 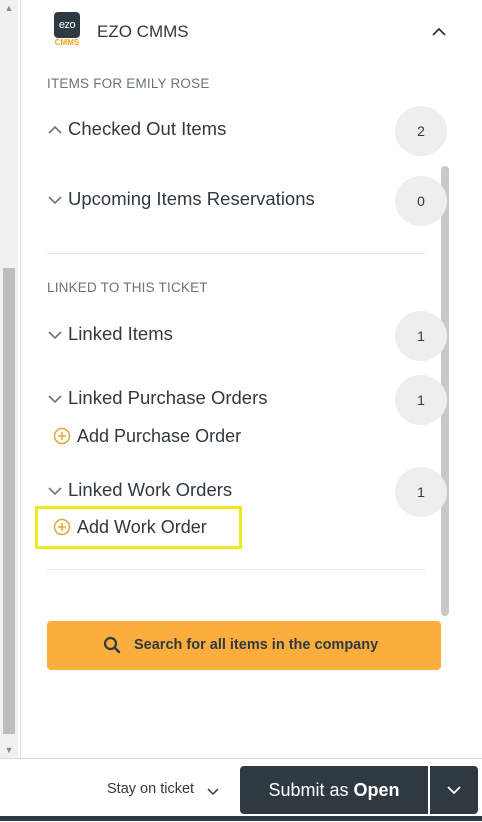 What do you see at coordinates (159, 436) in the screenshot?
I see `add-purchase-order-label: Add Purchase Order` at bounding box center [159, 436].